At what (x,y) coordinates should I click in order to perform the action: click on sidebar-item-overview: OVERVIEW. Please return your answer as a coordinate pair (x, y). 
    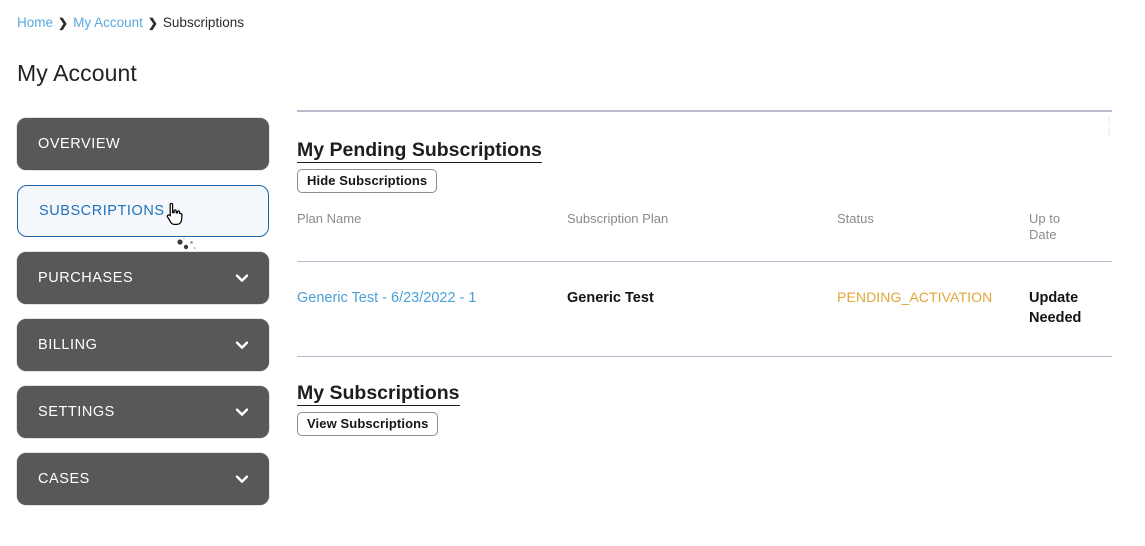
    Looking at the image, I should click on (143, 144).